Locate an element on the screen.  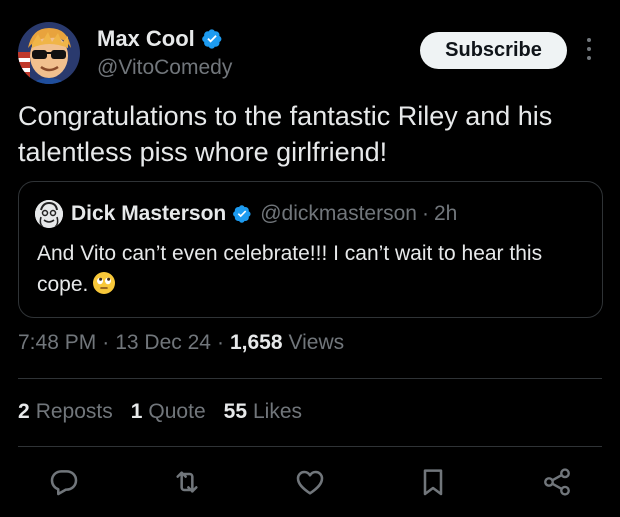
like-button is located at coordinates (310, 482).